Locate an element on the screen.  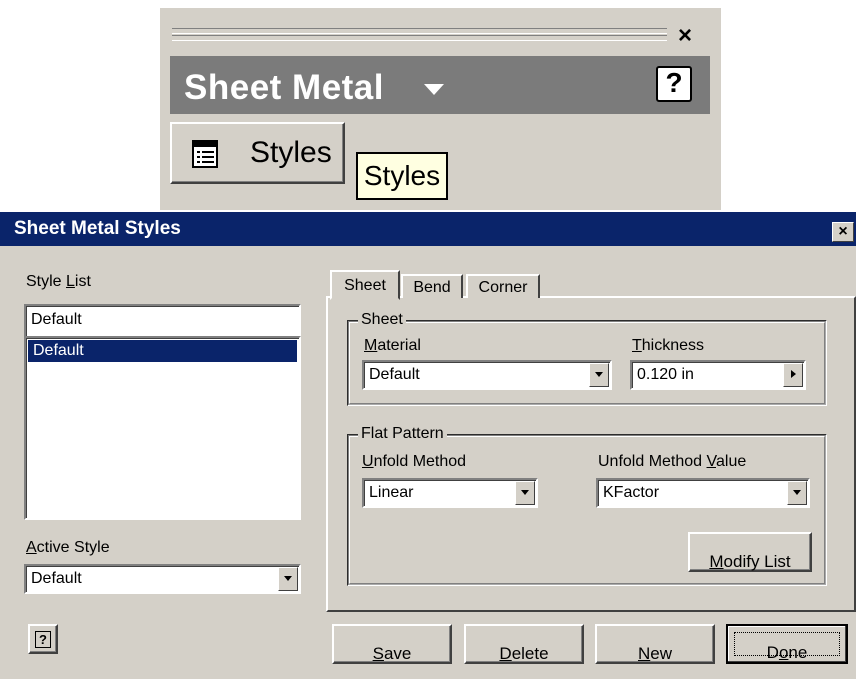
list-item-label: Default is located at coordinates (58, 350).